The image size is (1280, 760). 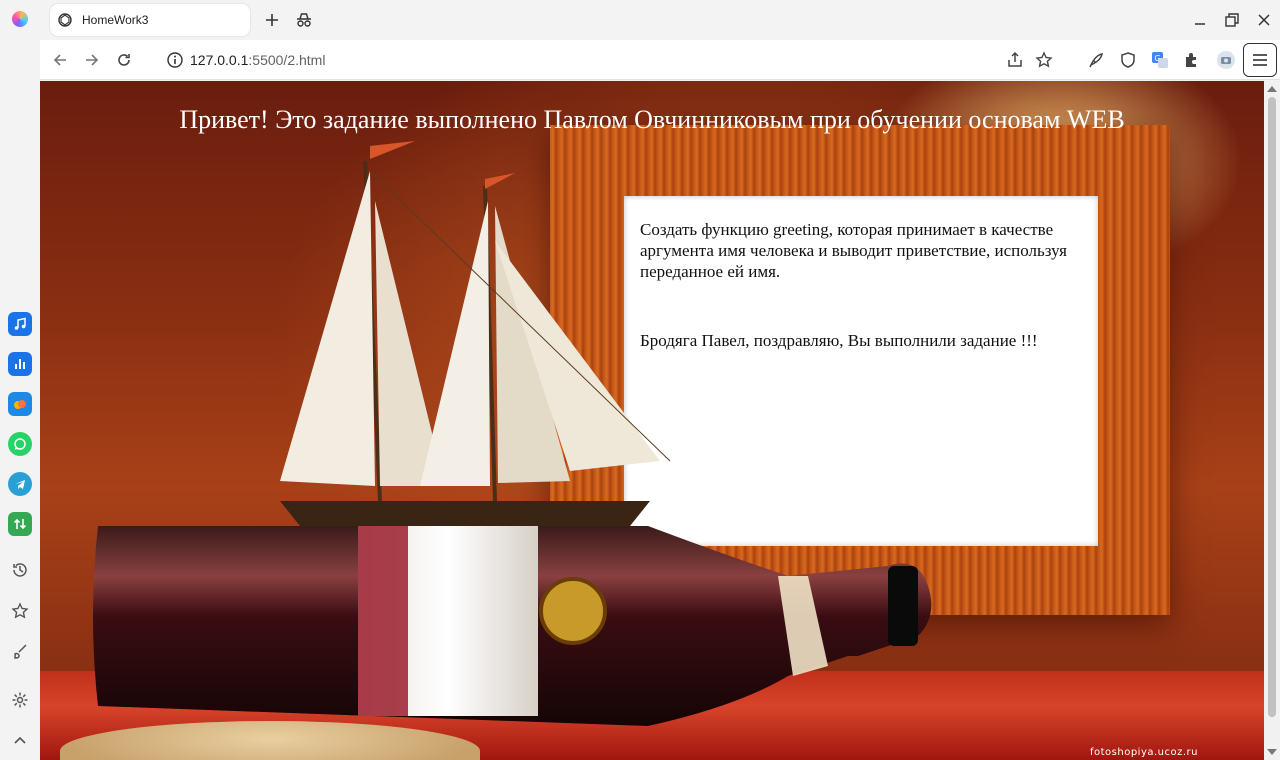 What do you see at coordinates (150, 20) in the screenshot?
I see `tab-homework3: HomeWork3` at bounding box center [150, 20].